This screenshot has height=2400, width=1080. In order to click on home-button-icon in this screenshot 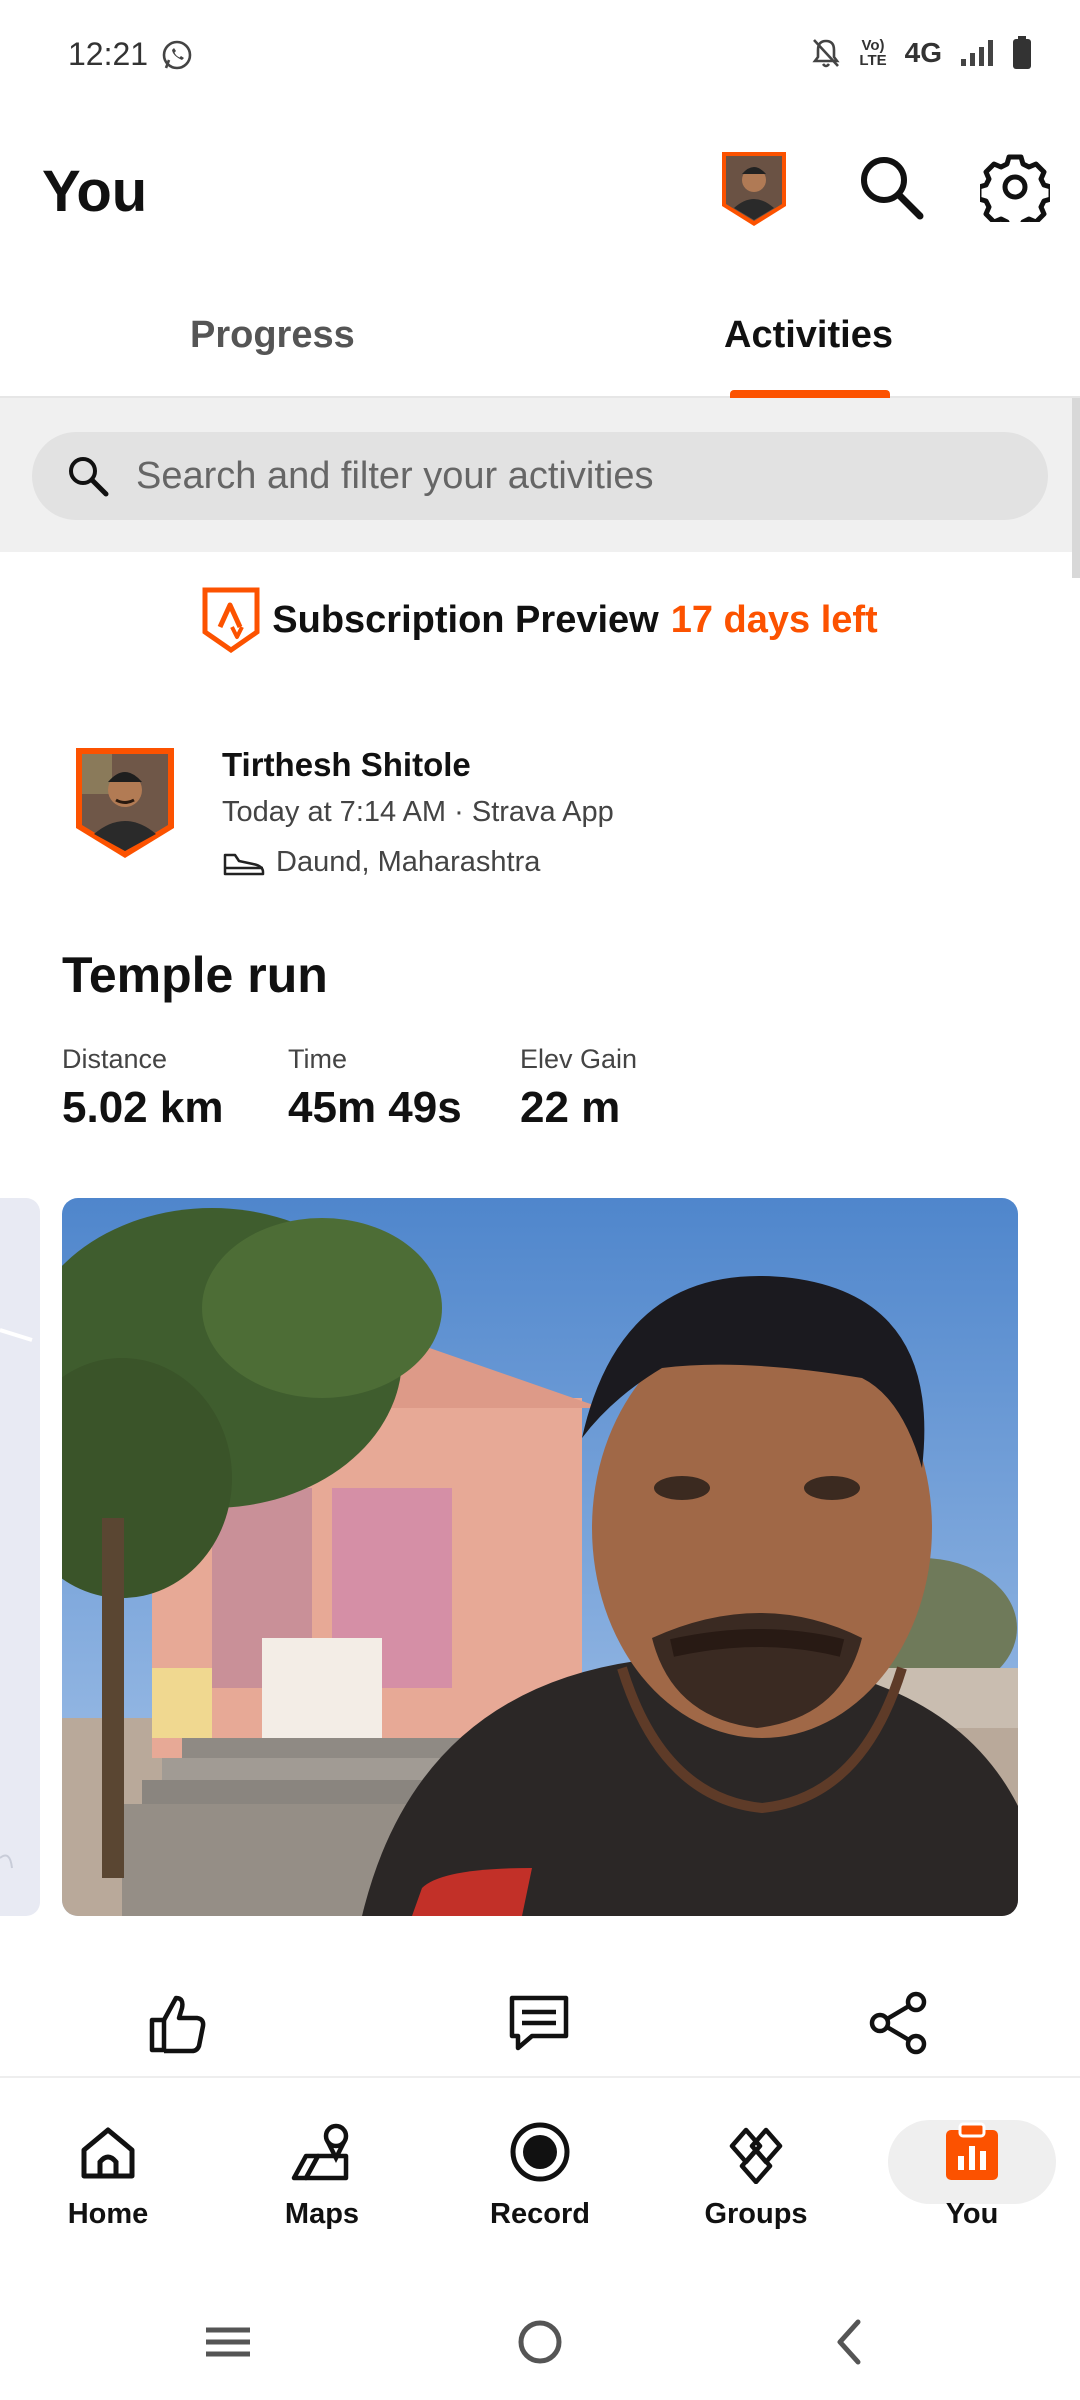, I will do `click(540, 2342)`.